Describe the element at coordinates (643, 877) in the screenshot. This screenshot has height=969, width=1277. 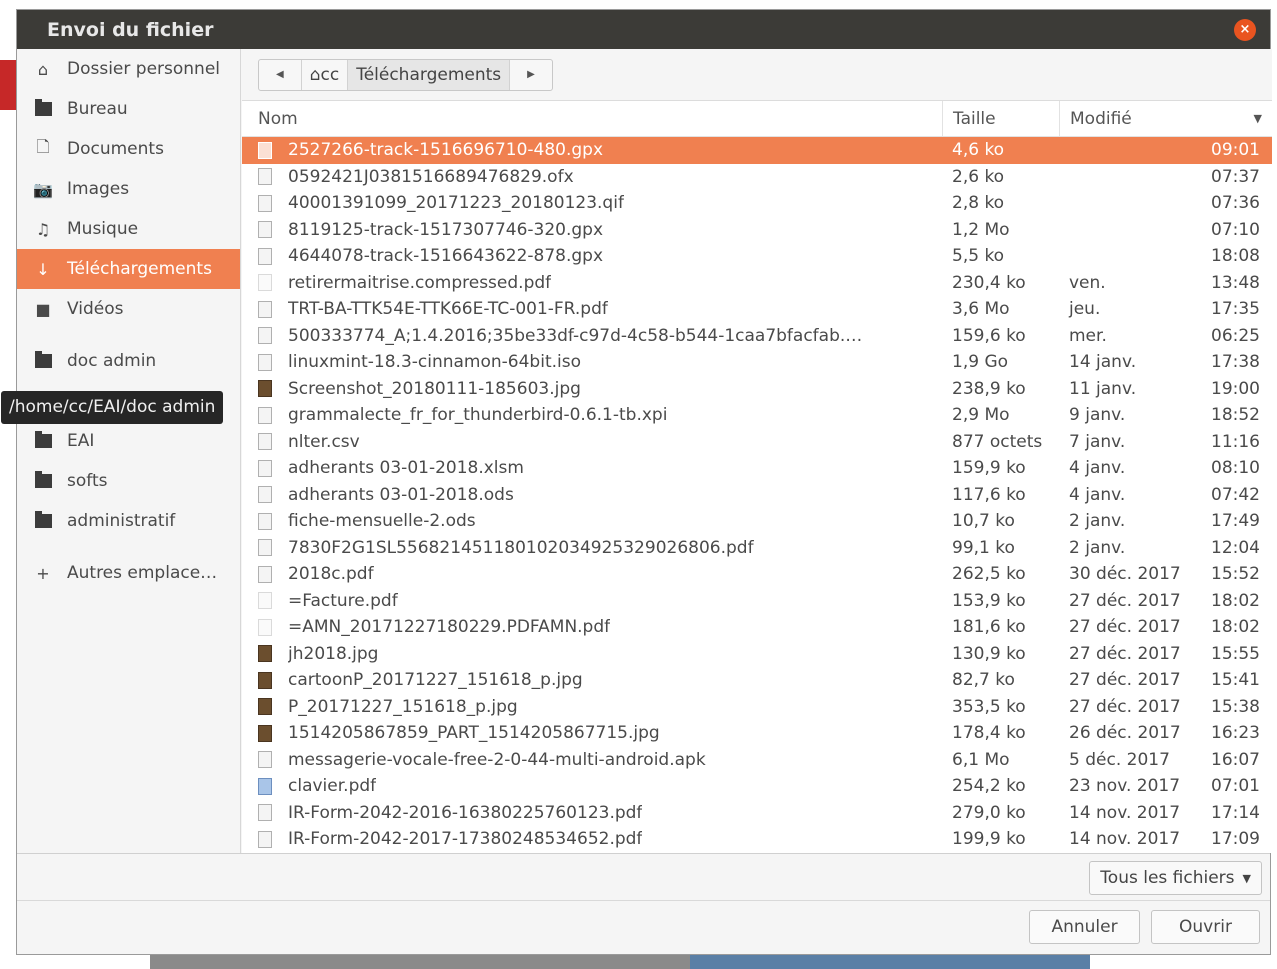
I see `filter-bar: Tous les fichiers ▼` at that location.